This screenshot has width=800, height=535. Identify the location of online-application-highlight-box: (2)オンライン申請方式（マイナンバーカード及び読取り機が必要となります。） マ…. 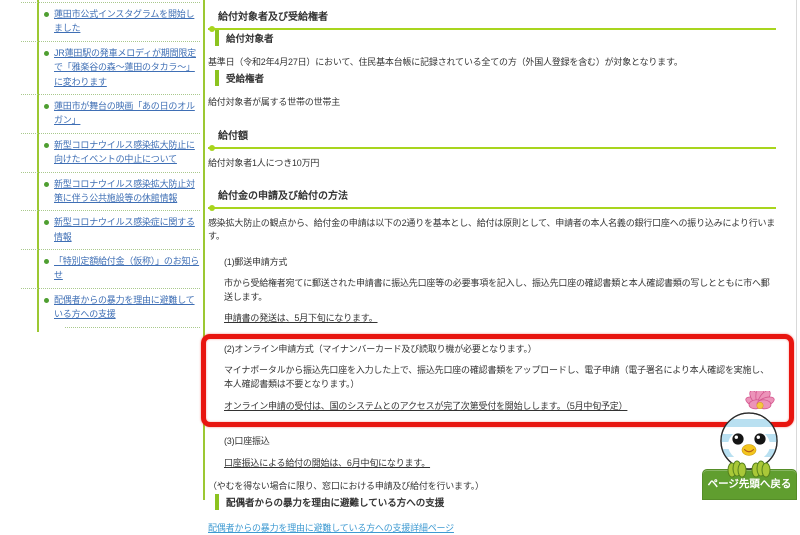
(497, 380).